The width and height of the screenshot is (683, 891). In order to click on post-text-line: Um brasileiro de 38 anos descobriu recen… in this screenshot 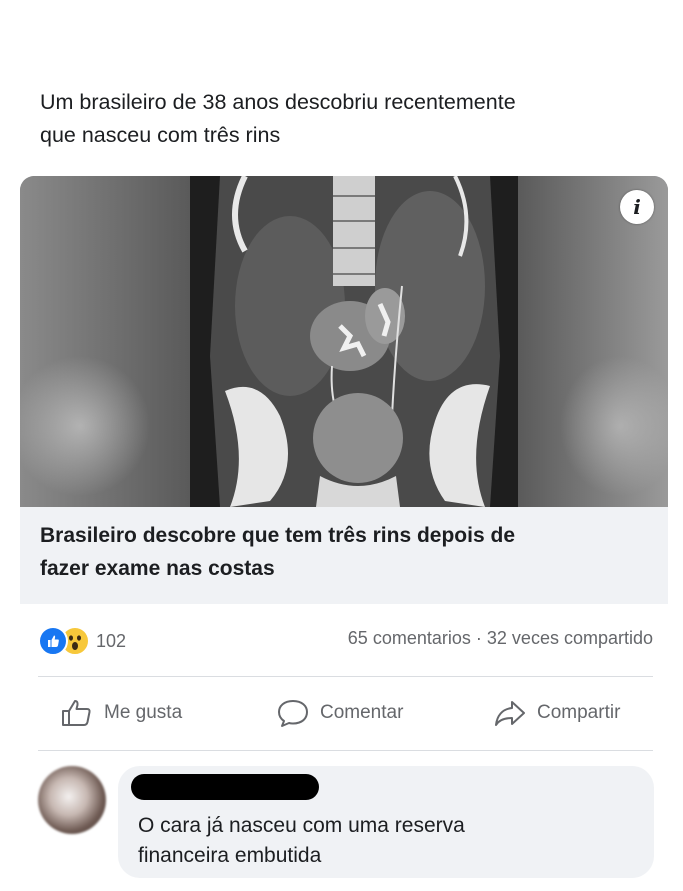, I will do `click(278, 102)`.